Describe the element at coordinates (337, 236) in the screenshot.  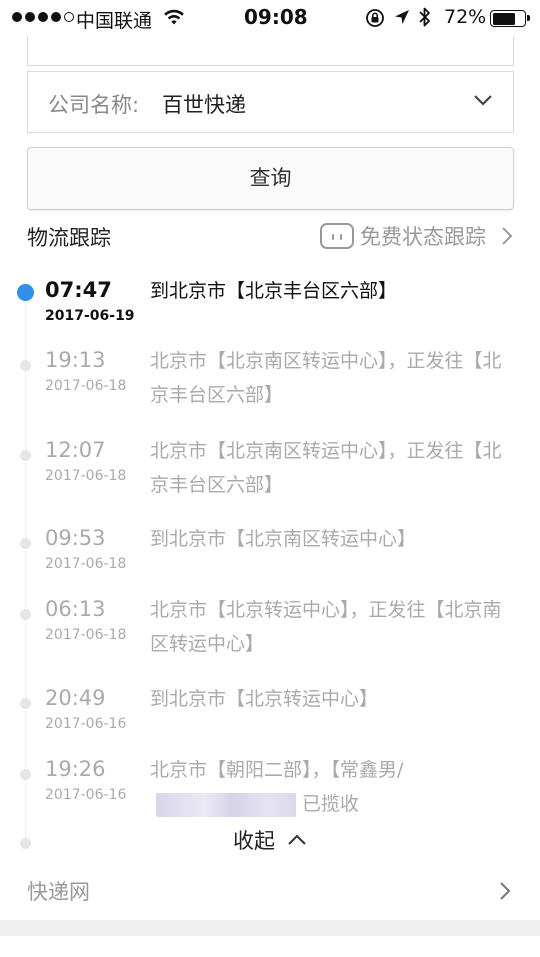
I see `tracking-robot-icon` at that location.